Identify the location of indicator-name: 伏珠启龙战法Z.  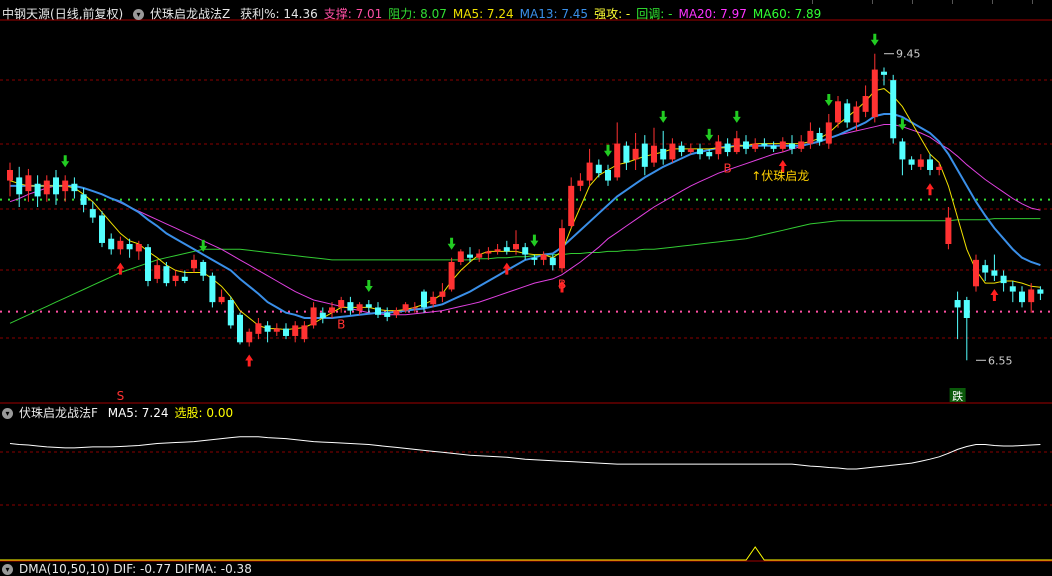
(190, 14).